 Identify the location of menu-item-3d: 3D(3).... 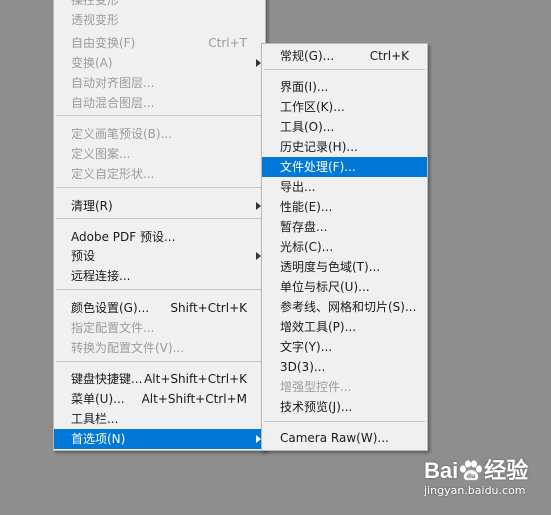
(344, 367).